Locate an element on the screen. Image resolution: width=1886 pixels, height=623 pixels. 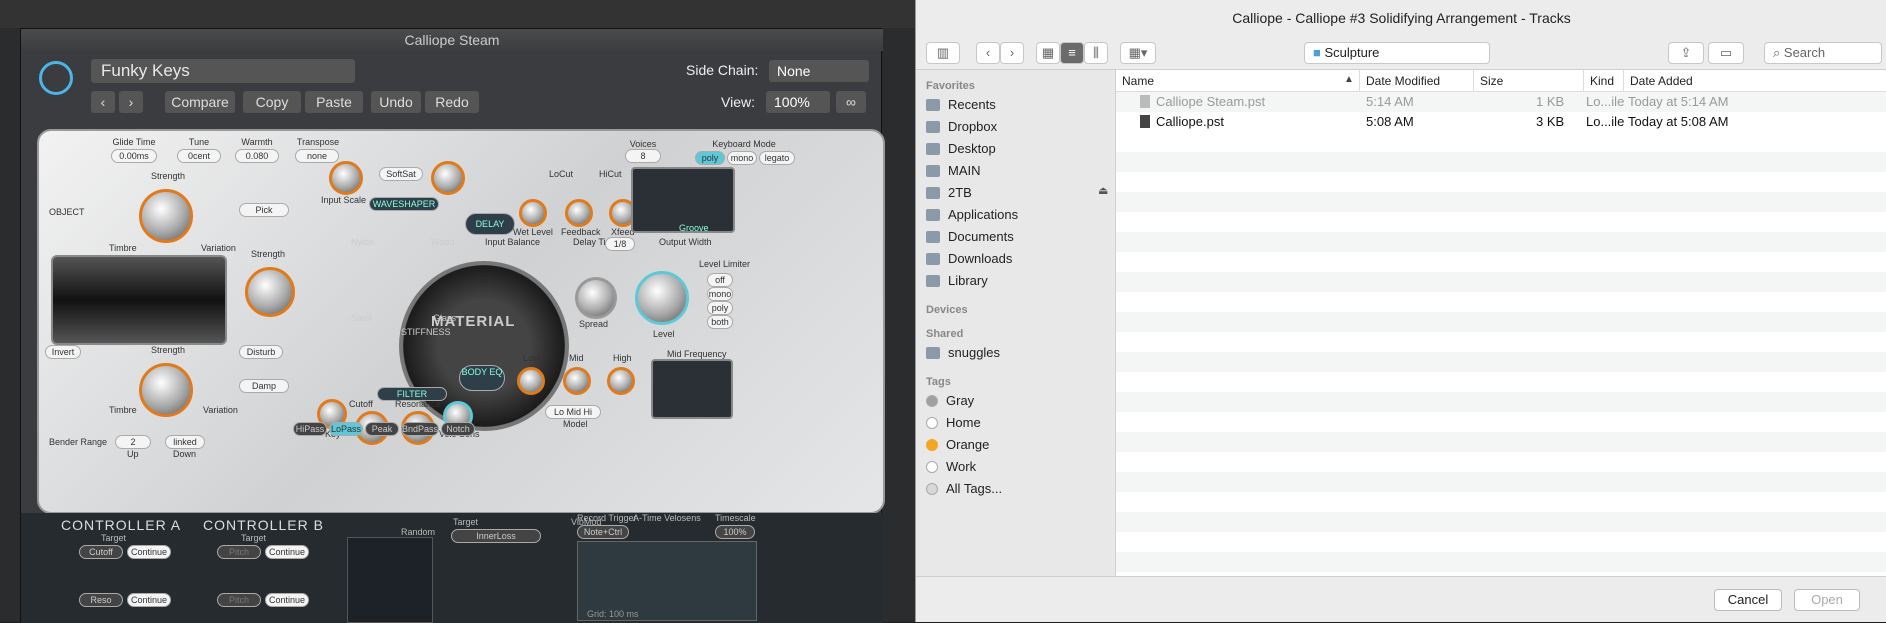
sidebar-item-snuggles: snuggles is located at coordinates (963, 353).